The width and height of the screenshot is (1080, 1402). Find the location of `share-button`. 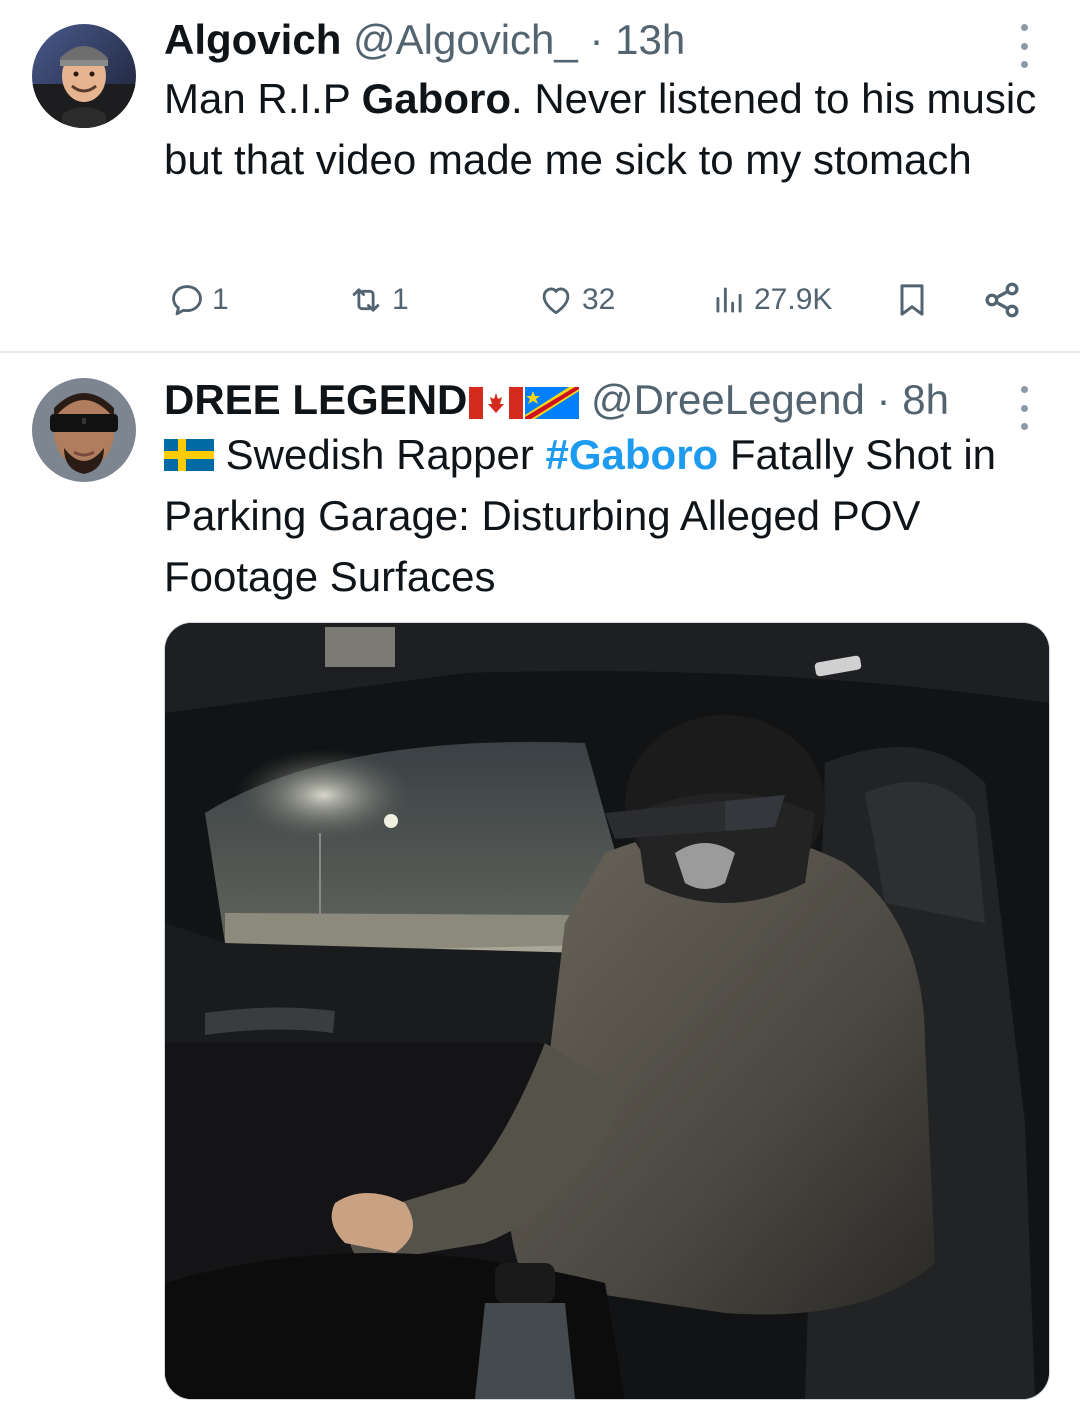

share-button is located at coordinates (1002, 300).